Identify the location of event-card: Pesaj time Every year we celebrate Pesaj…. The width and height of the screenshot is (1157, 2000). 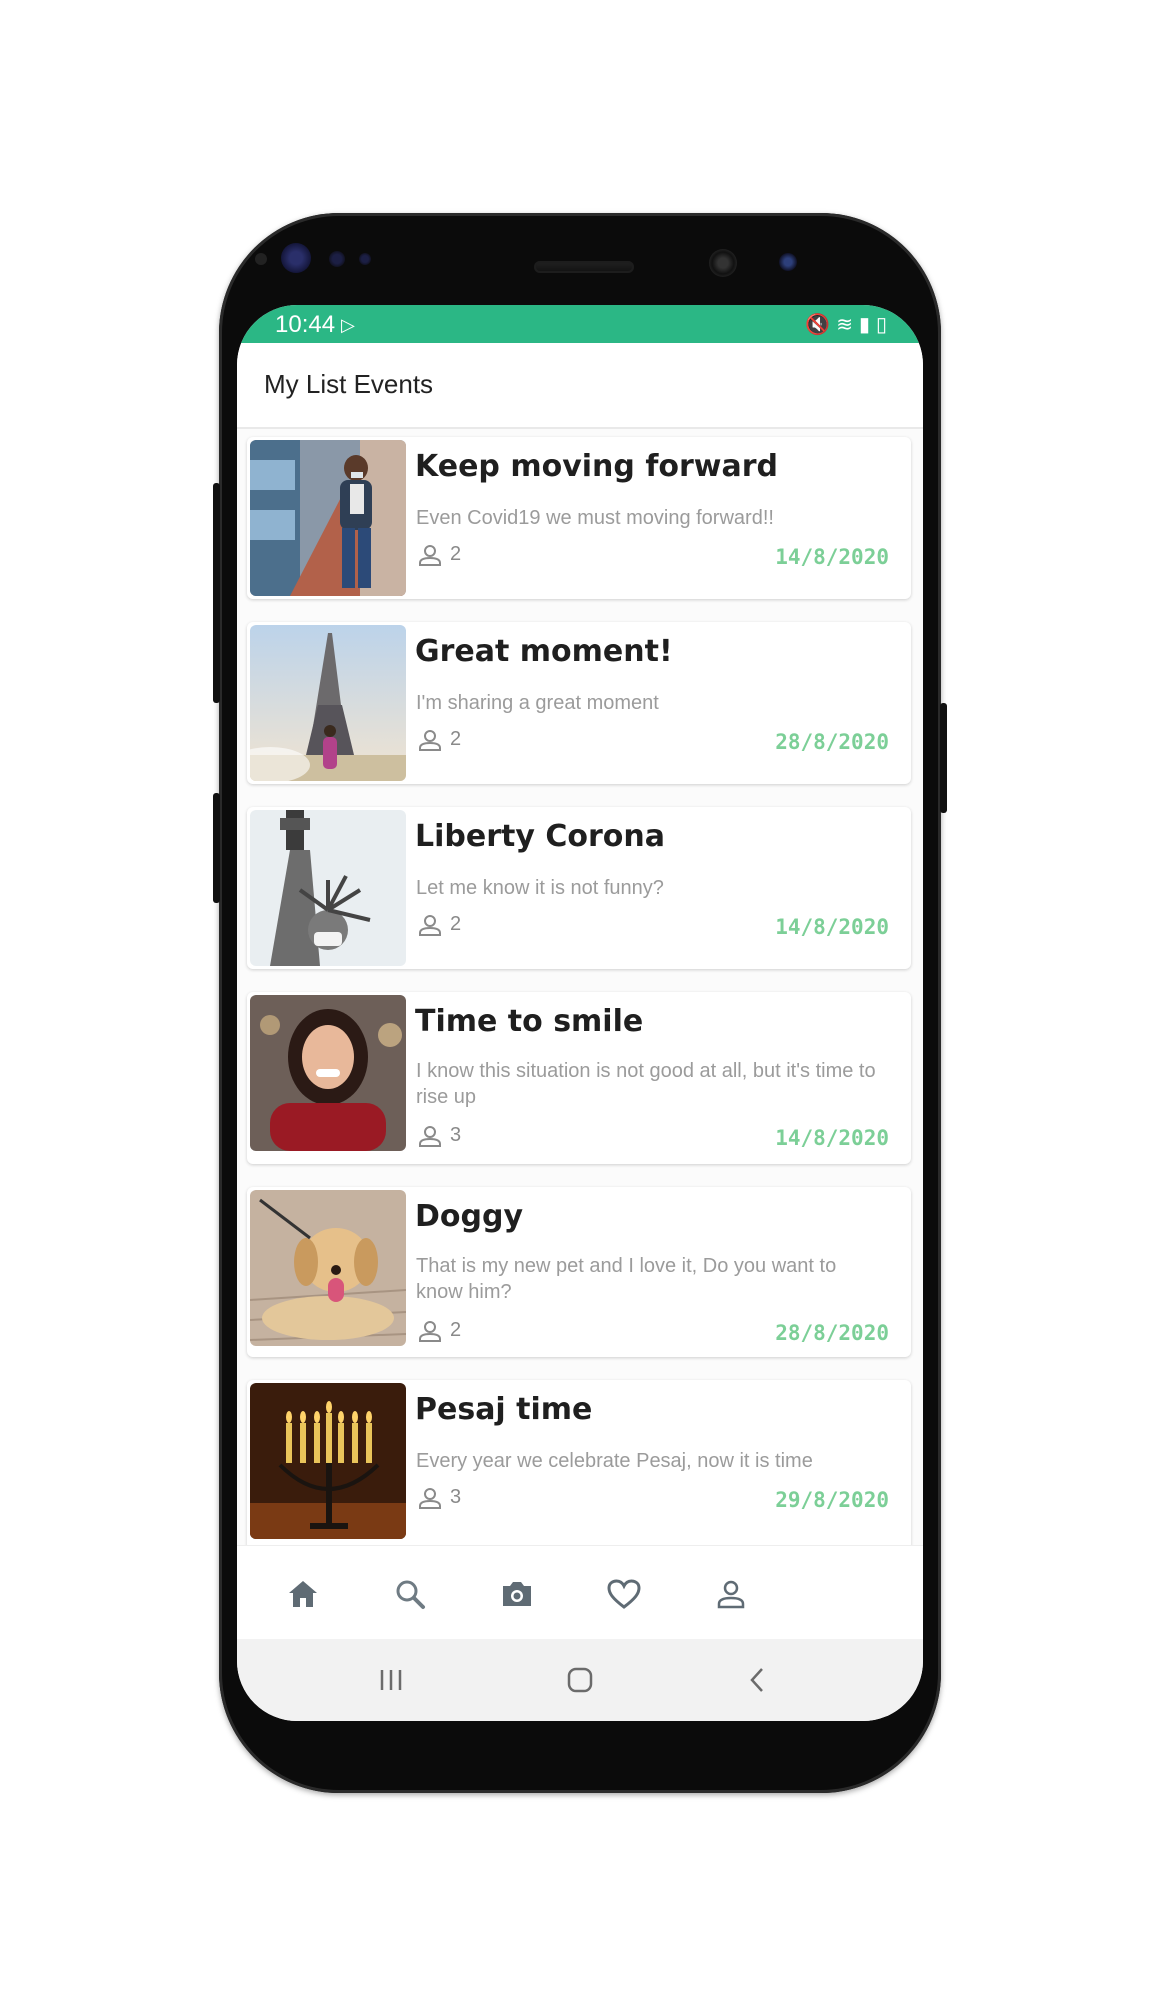
(579, 1462).